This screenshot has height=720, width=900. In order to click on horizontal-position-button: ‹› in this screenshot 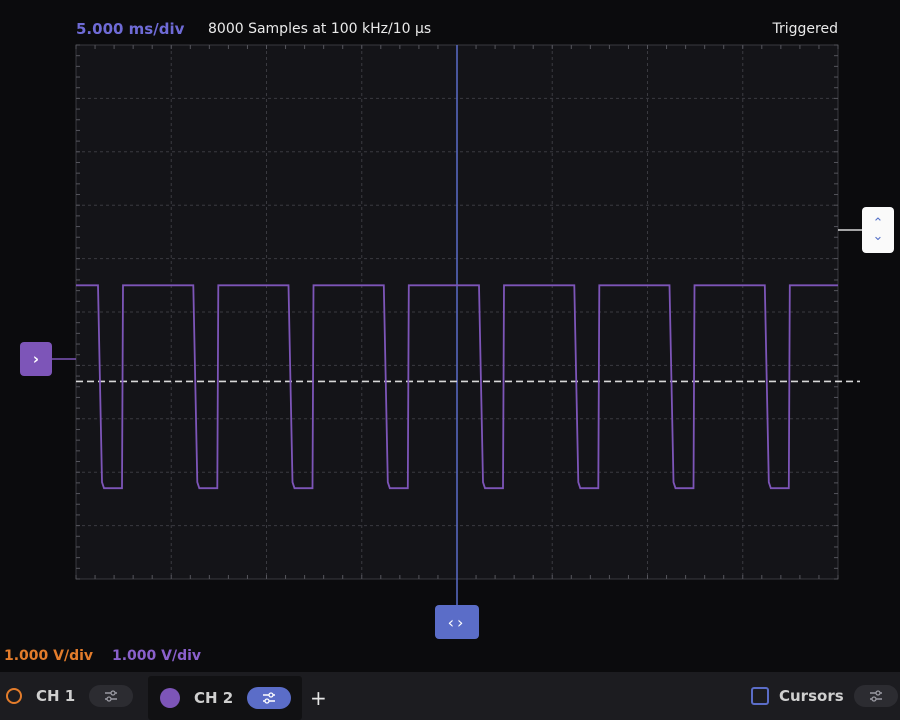, I will do `click(457, 622)`.